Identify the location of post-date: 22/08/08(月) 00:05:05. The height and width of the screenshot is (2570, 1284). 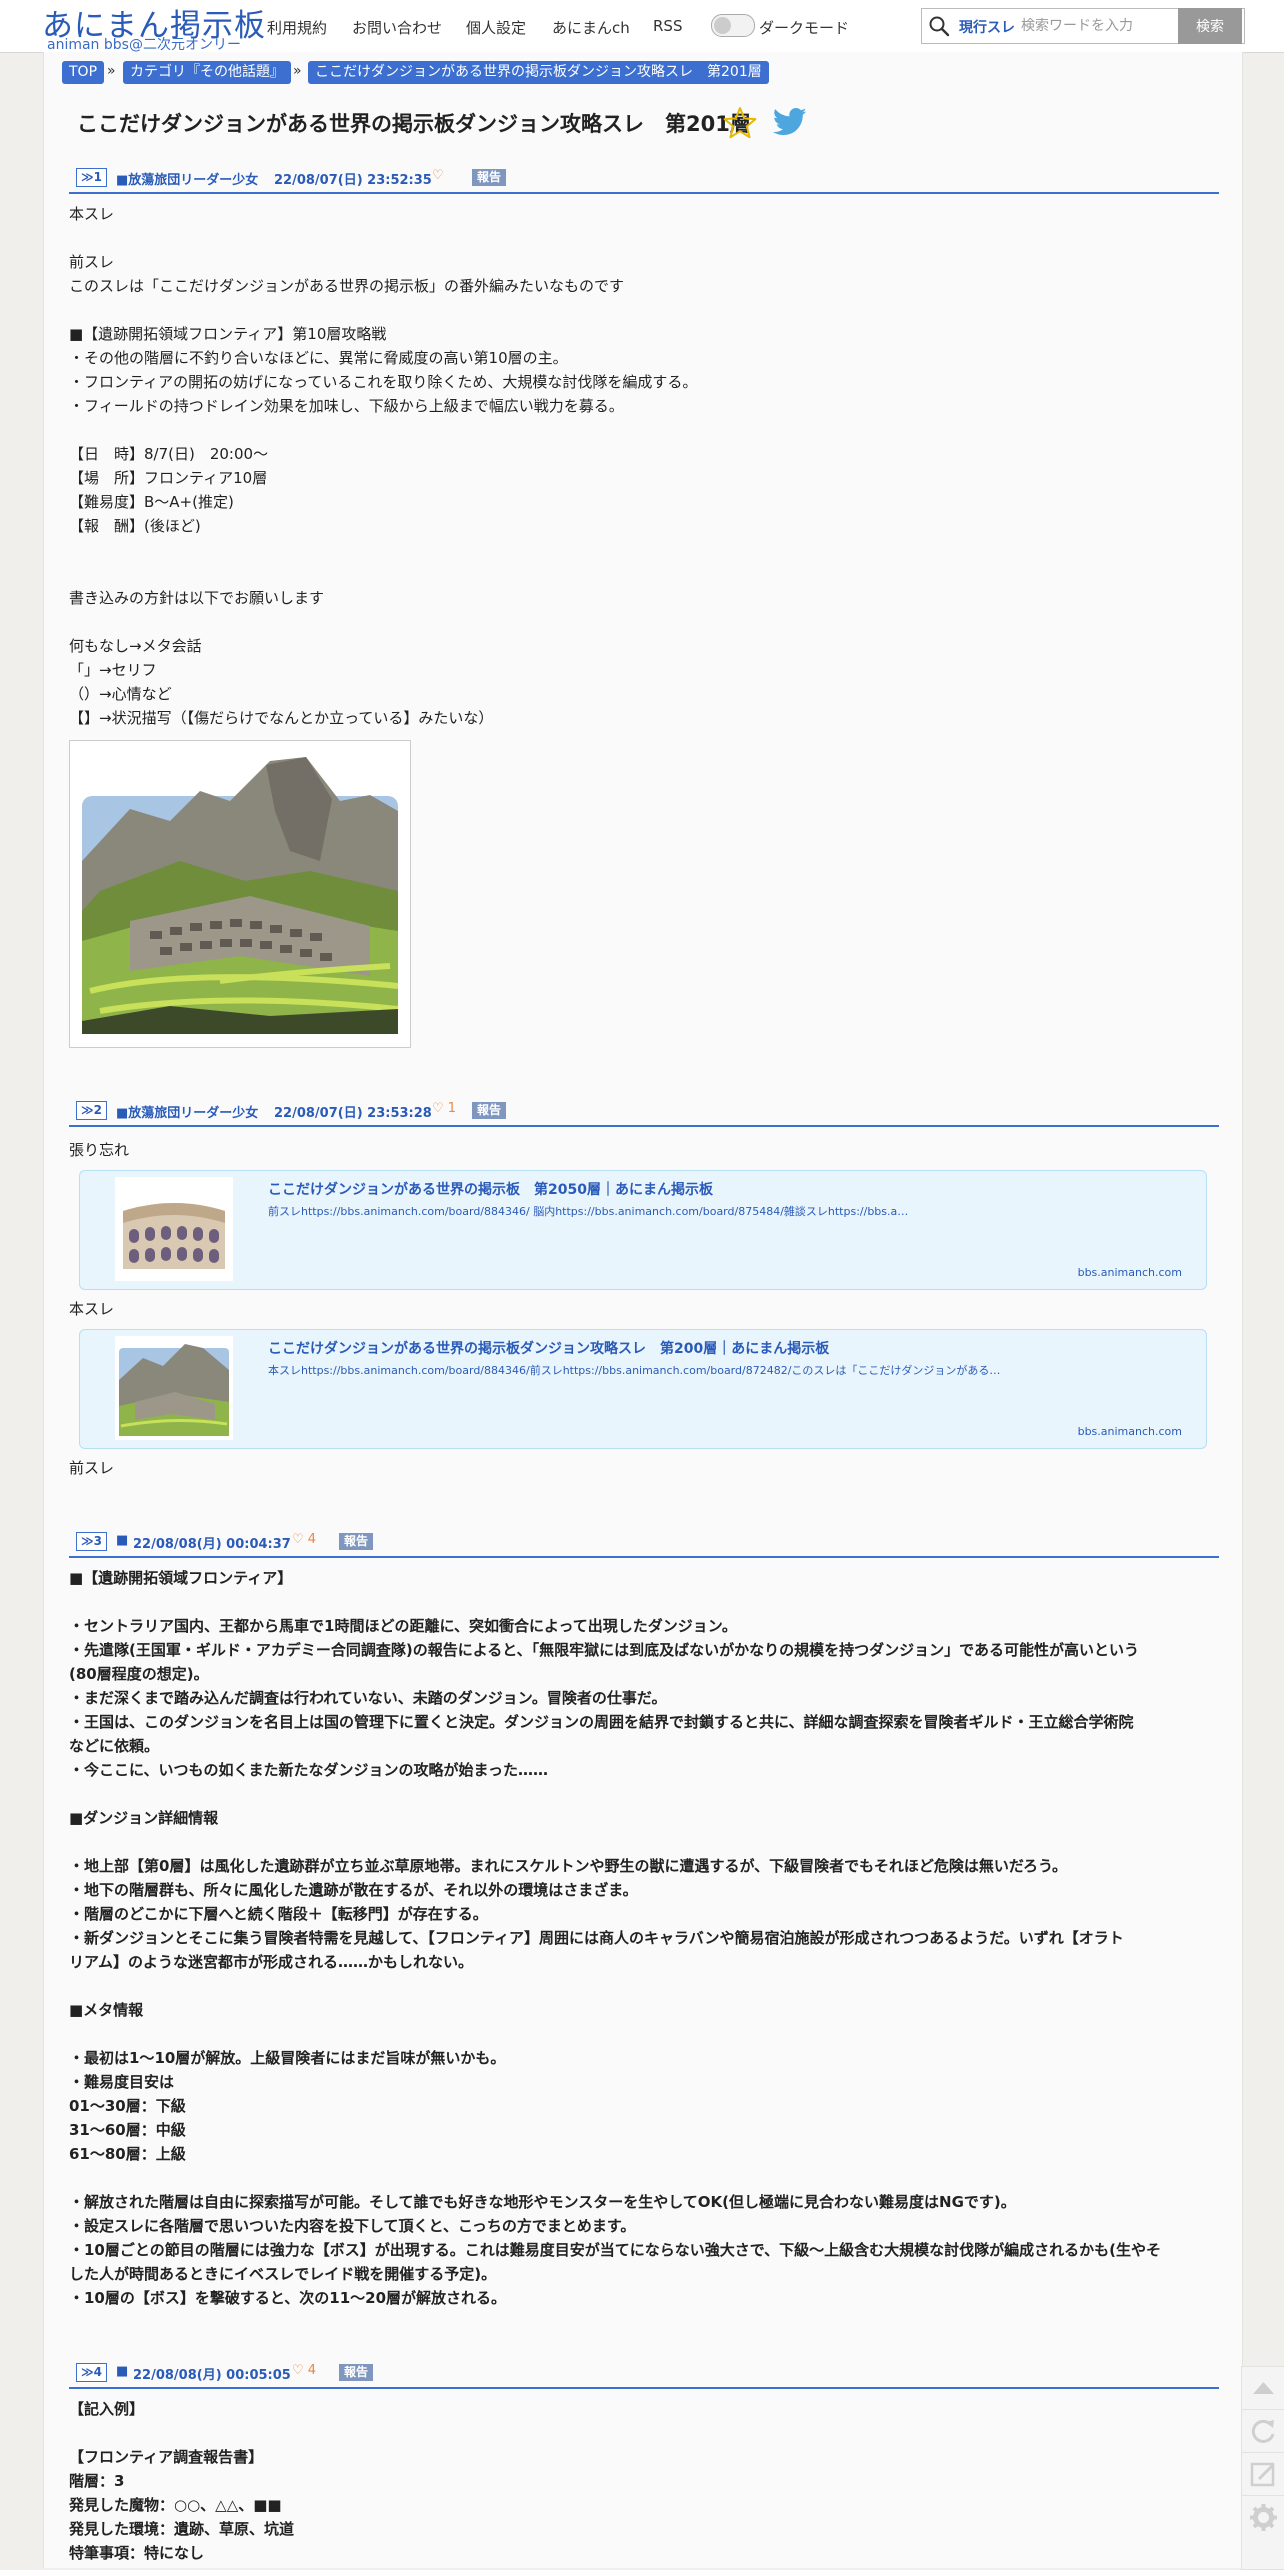
(212, 2375).